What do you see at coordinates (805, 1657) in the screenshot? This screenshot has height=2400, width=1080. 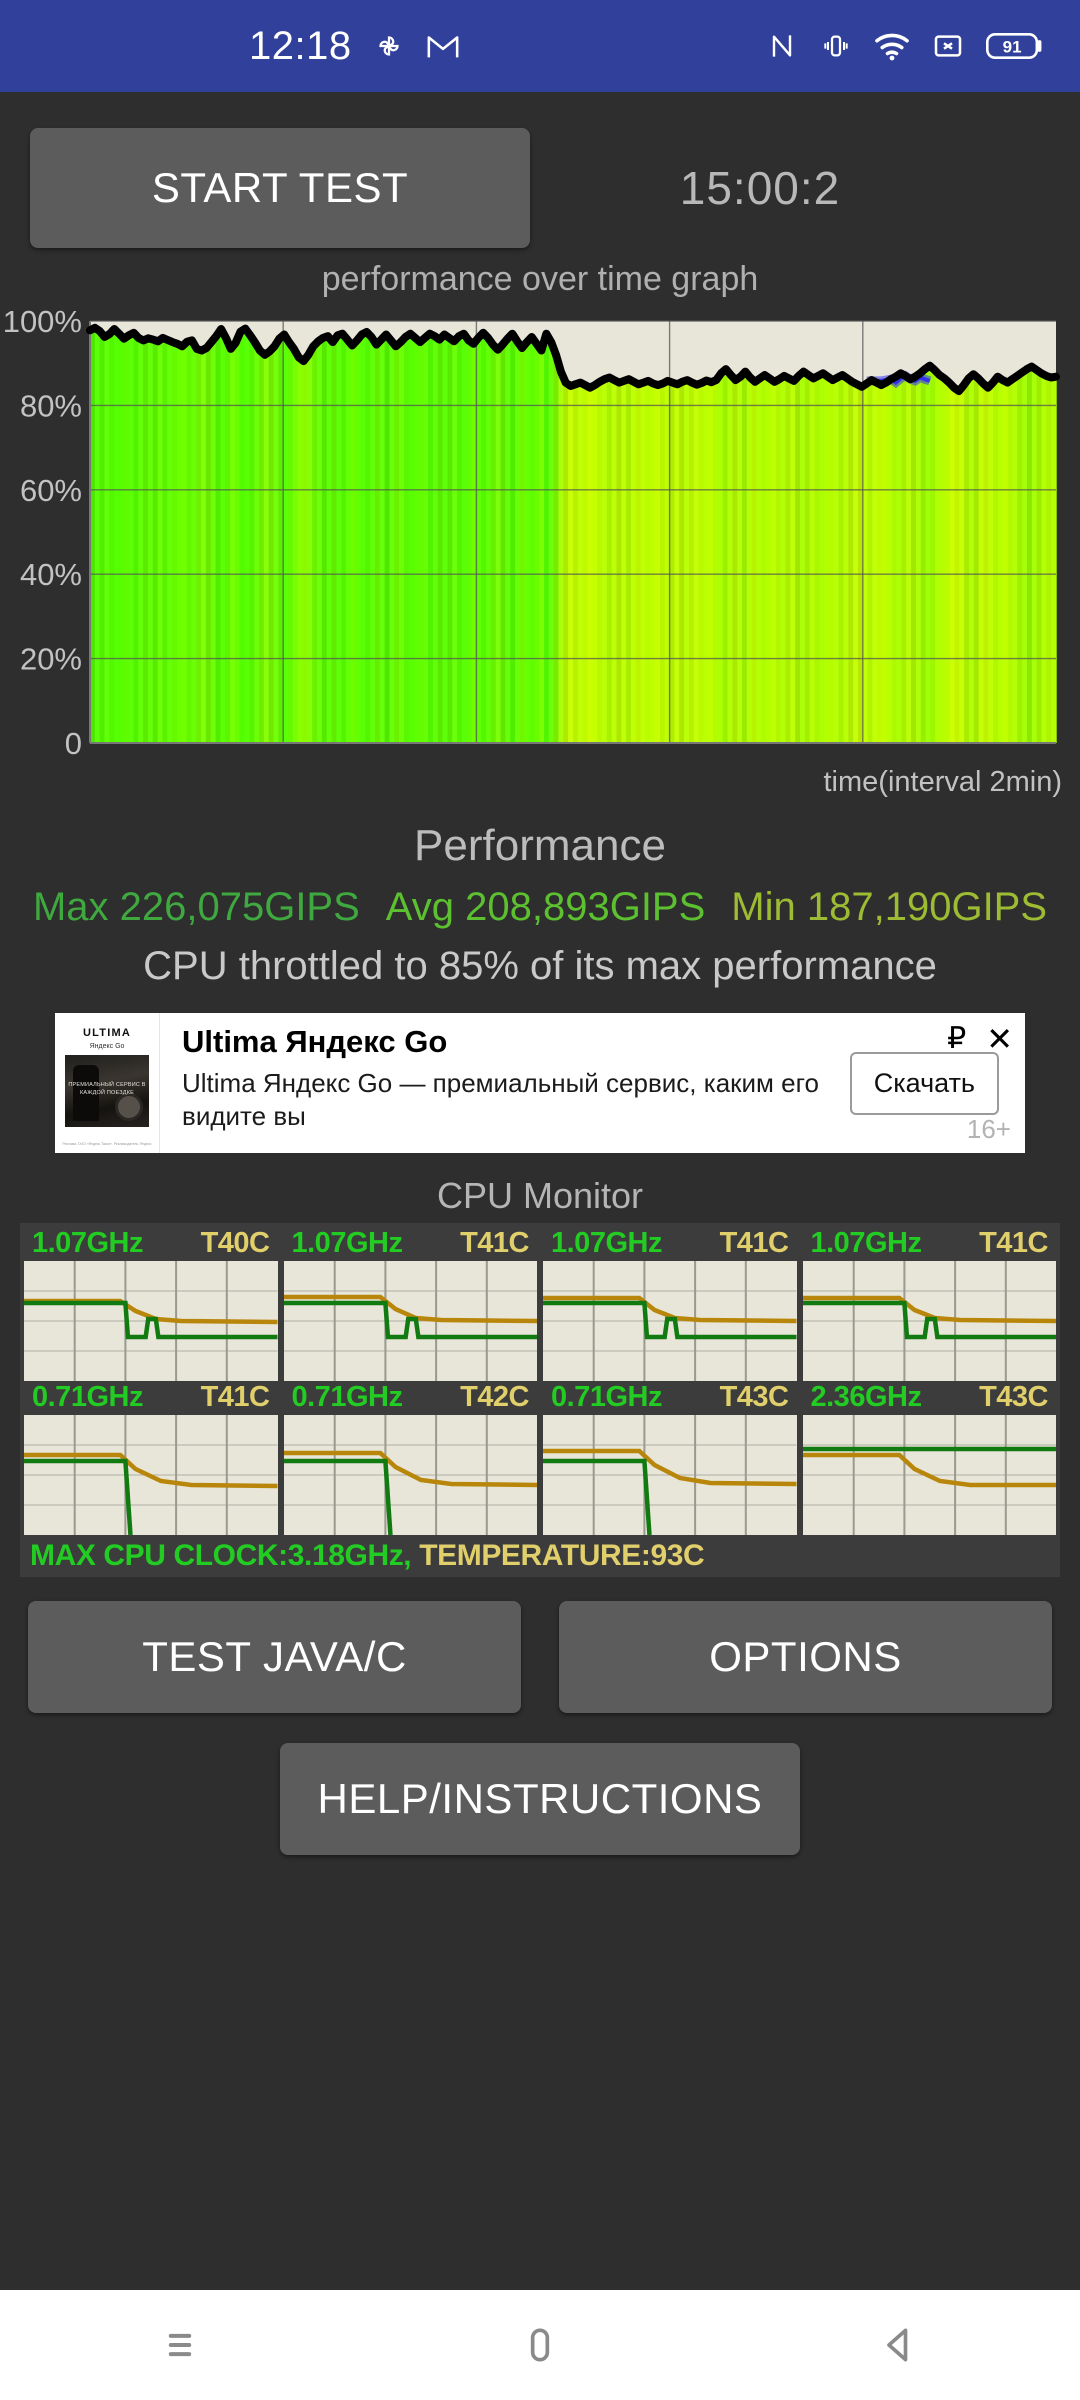 I see `options-button: OPTIONS` at bounding box center [805, 1657].